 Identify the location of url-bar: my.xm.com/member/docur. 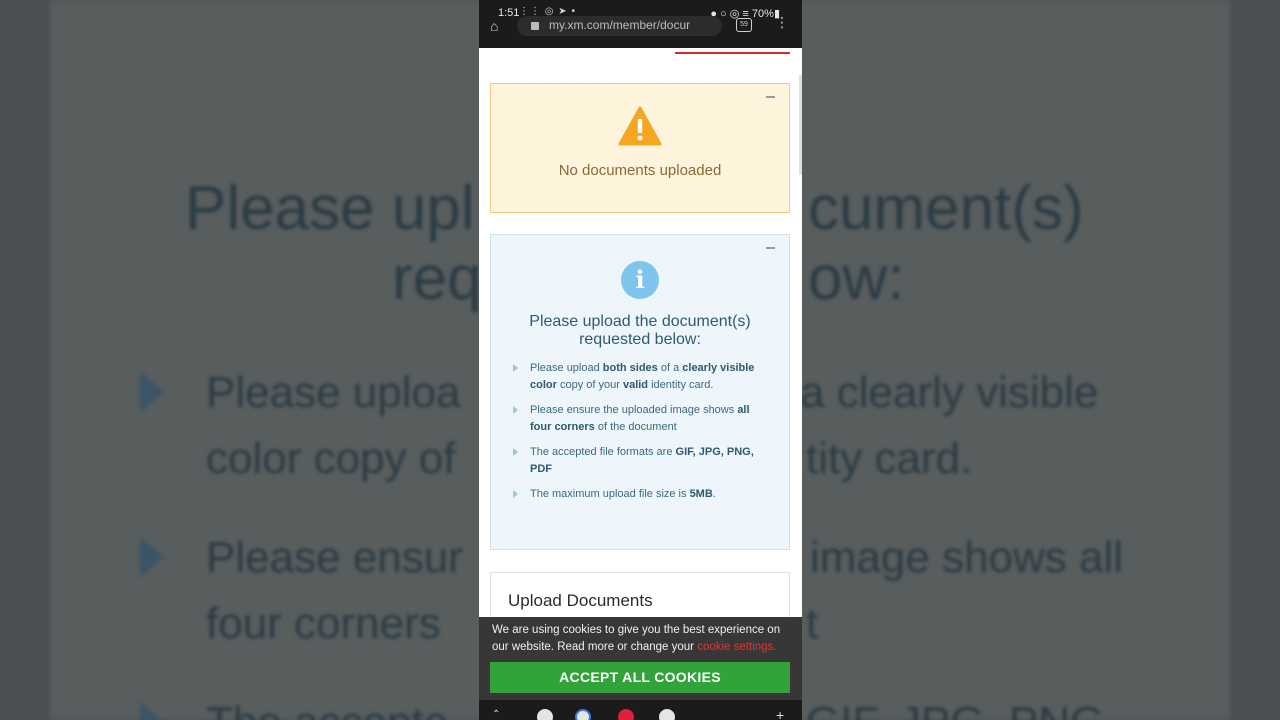
(619, 26).